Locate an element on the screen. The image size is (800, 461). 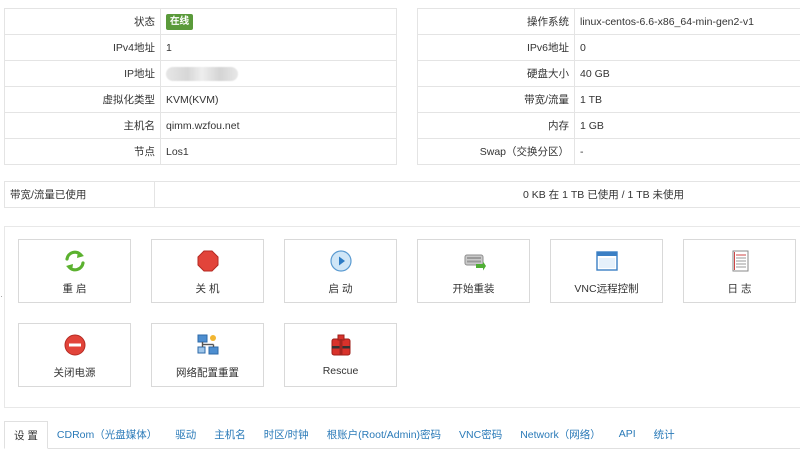
info-key: IP地址 is located at coordinates (82, 73).